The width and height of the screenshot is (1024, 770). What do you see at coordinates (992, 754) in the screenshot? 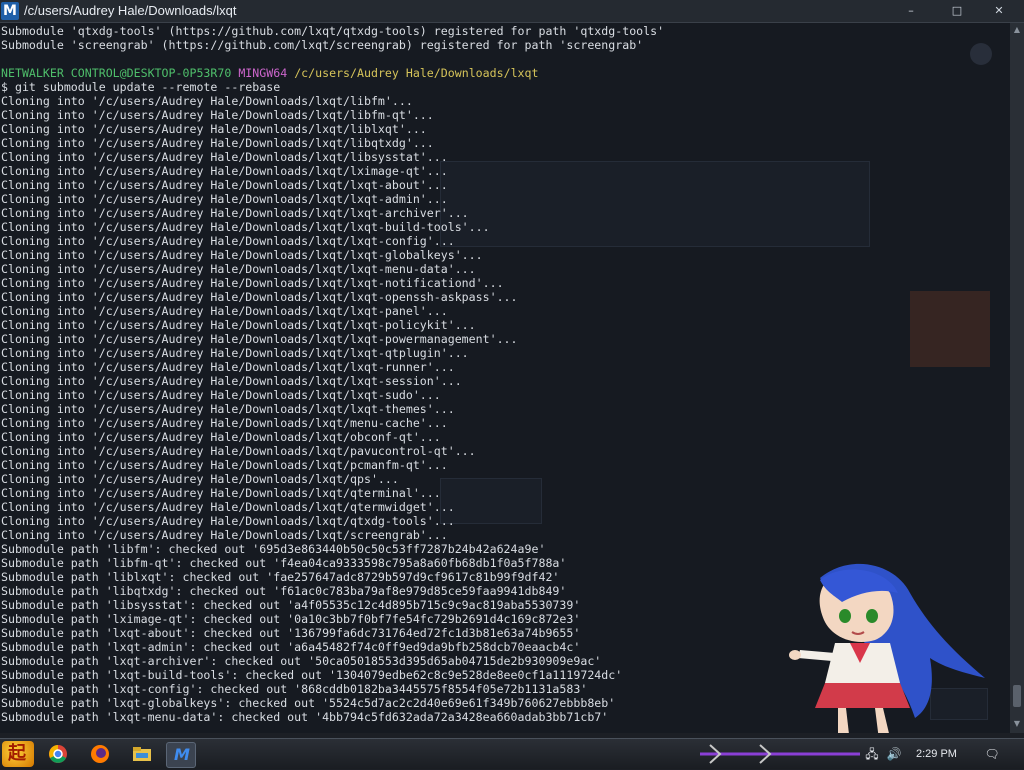
I see `notifications-icon: 🗨` at bounding box center [992, 754].